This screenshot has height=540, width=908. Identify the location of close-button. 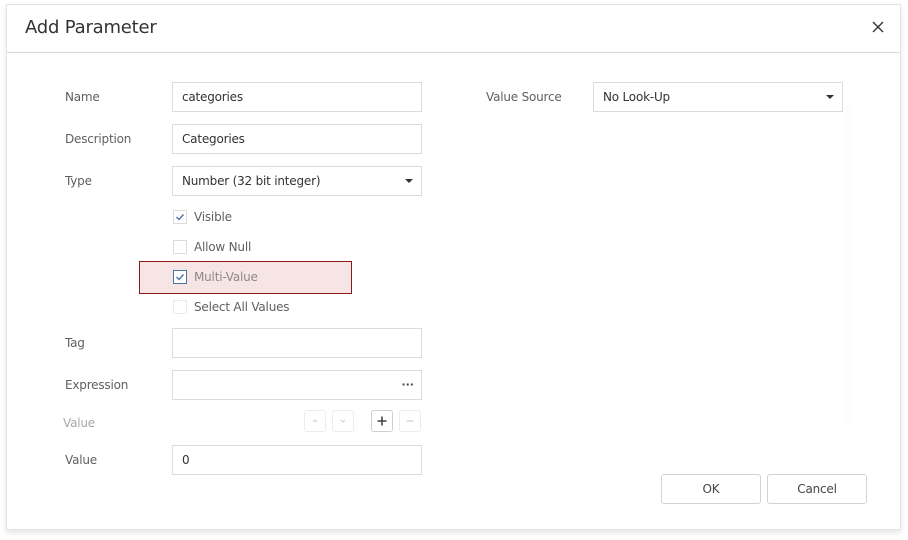
(878, 27).